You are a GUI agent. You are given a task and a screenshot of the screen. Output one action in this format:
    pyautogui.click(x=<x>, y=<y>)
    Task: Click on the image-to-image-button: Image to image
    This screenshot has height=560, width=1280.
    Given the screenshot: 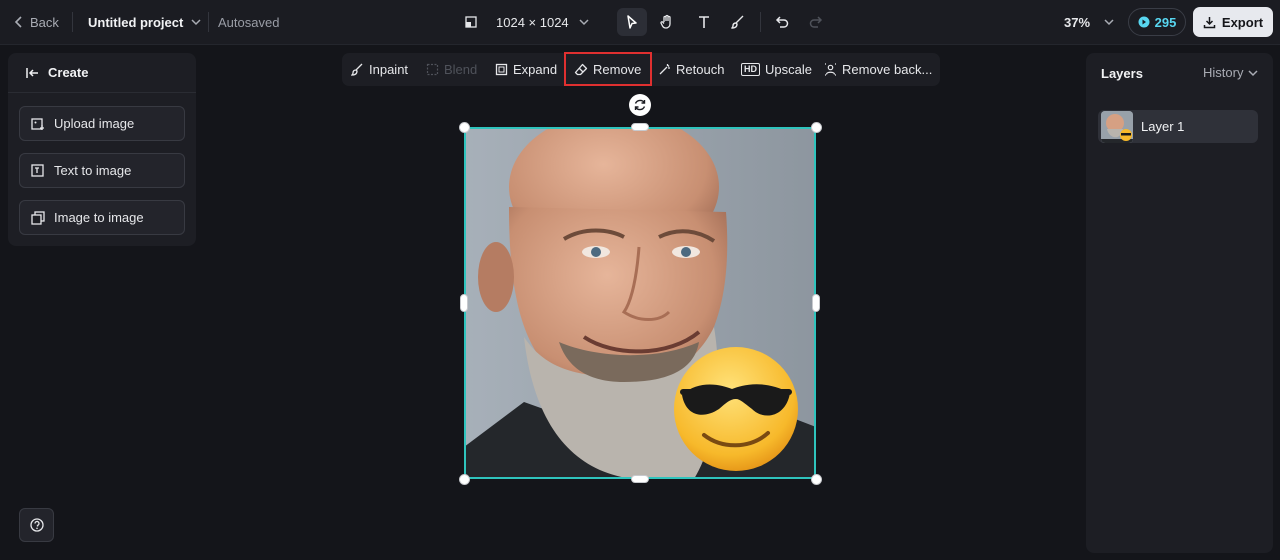 What is the action you would take?
    pyautogui.click(x=102, y=217)
    